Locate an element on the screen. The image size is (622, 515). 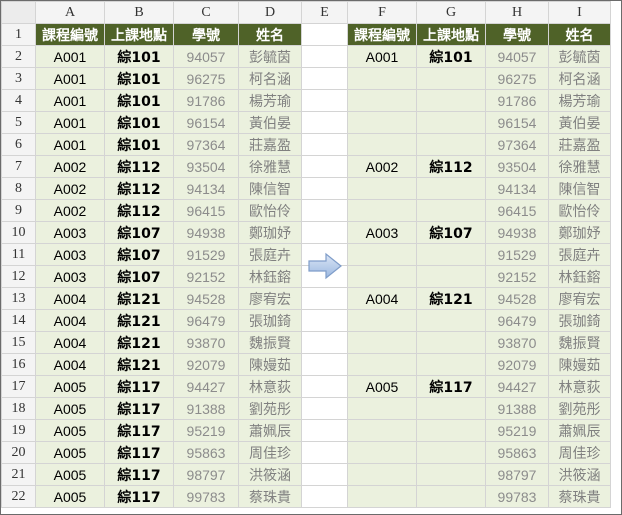
cell-location: 綜117 is located at coordinates (139, 386).